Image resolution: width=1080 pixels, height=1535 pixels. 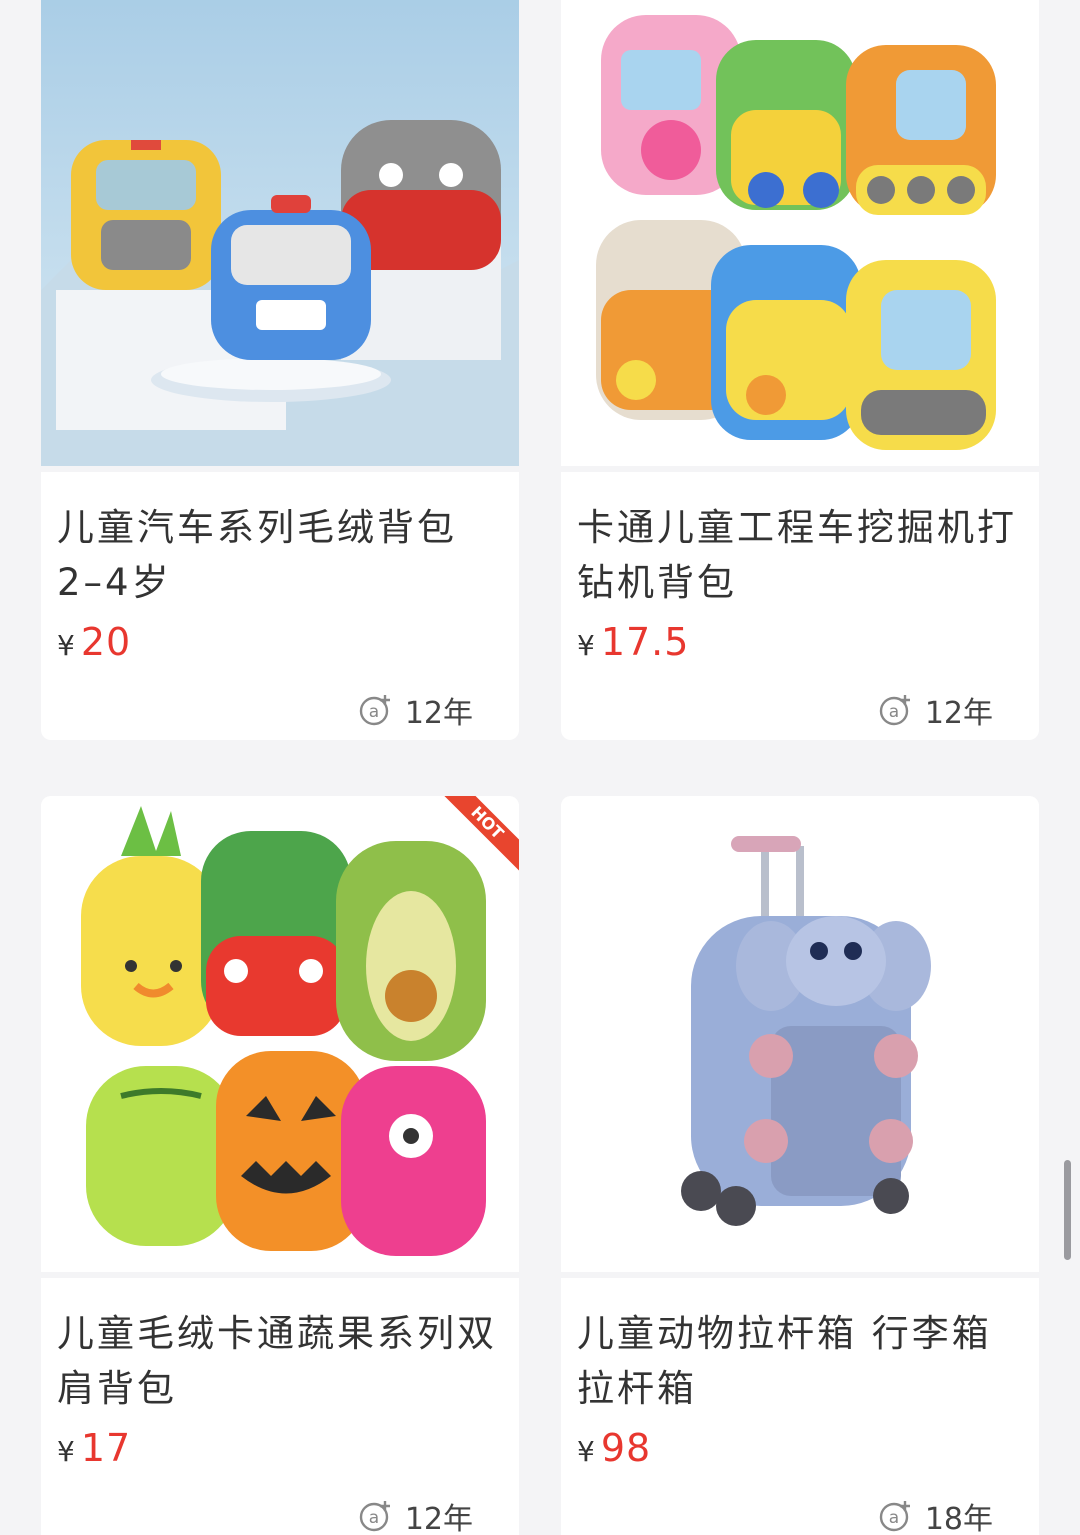 I want to click on product-title: 儿童动物拉杆箱 行李箱拉杆箱, so click(x=800, y=1361).